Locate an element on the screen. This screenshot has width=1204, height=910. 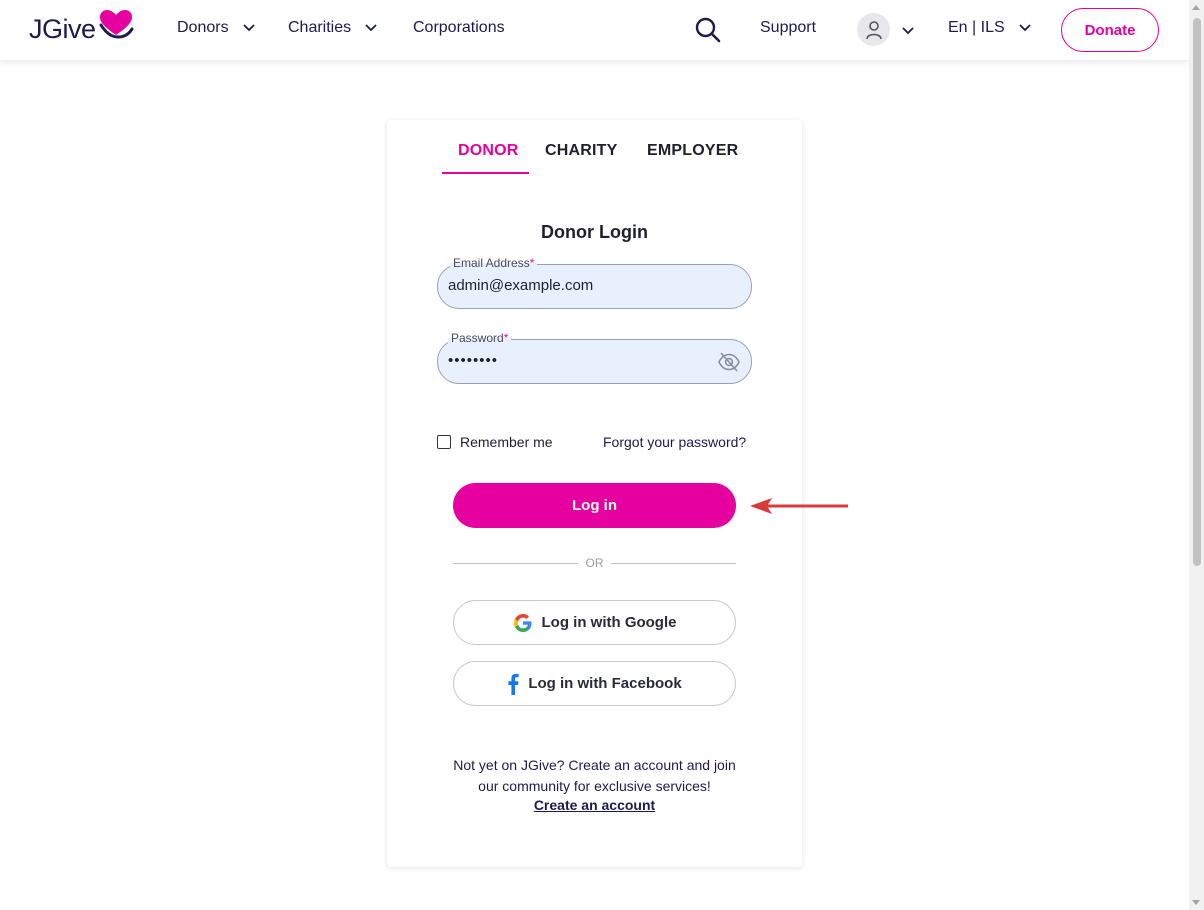
user-icon is located at coordinates (873, 29).